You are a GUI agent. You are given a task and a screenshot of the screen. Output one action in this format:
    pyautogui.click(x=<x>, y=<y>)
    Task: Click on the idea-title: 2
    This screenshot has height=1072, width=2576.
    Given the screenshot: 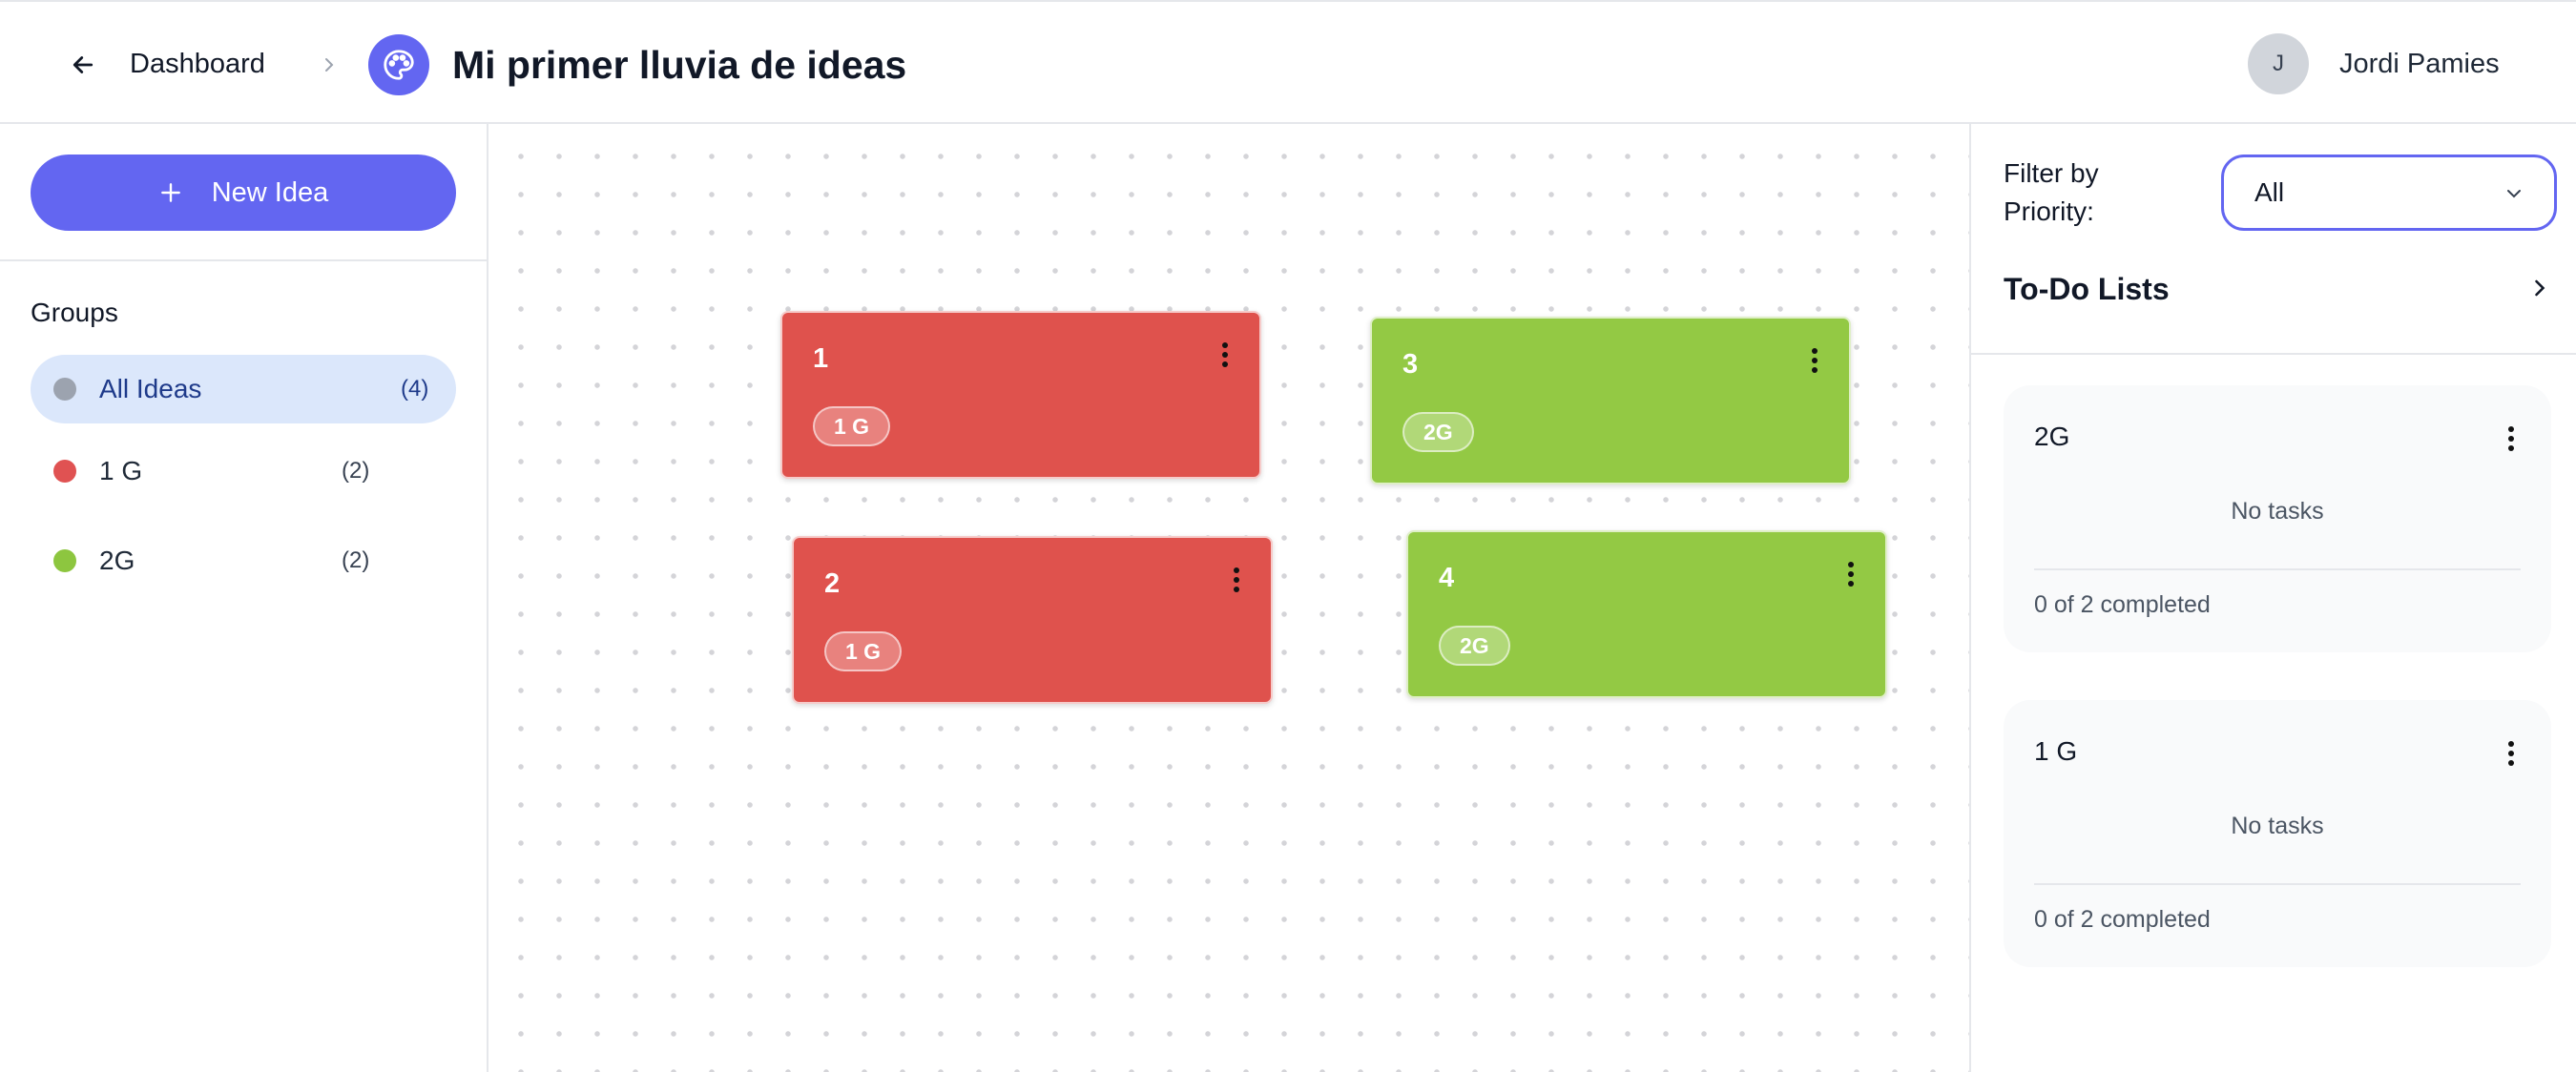 What is the action you would take?
    pyautogui.click(x=832, y=583)
    